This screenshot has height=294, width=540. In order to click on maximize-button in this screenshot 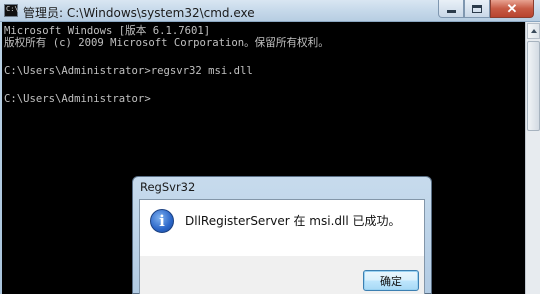, I will do `click(477, 9)`.